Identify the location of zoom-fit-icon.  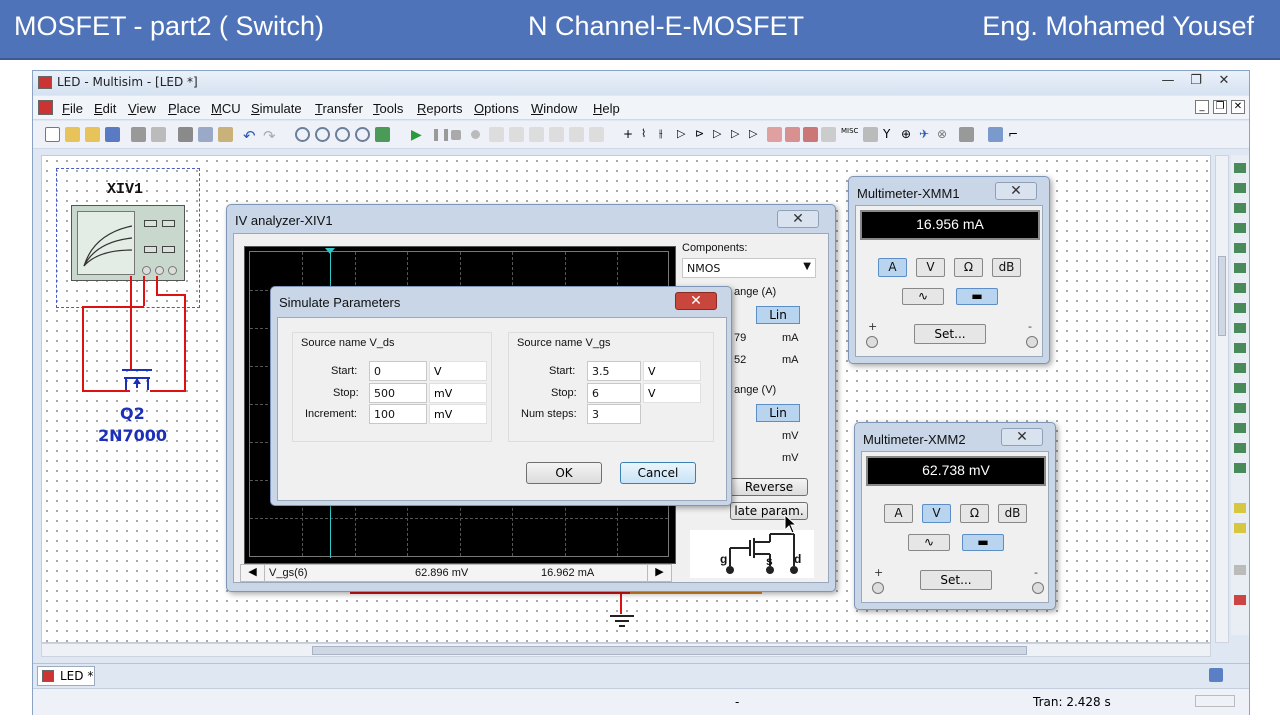
(362, 134).